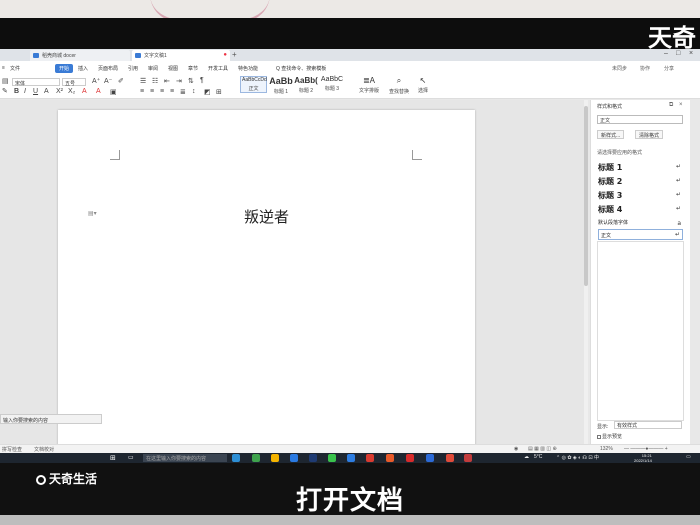 The image size is (700, 525). Describe the element at coordinates (643, 458) in the screenshot. I see `clock: 15:21 2022/1/14` at that location.